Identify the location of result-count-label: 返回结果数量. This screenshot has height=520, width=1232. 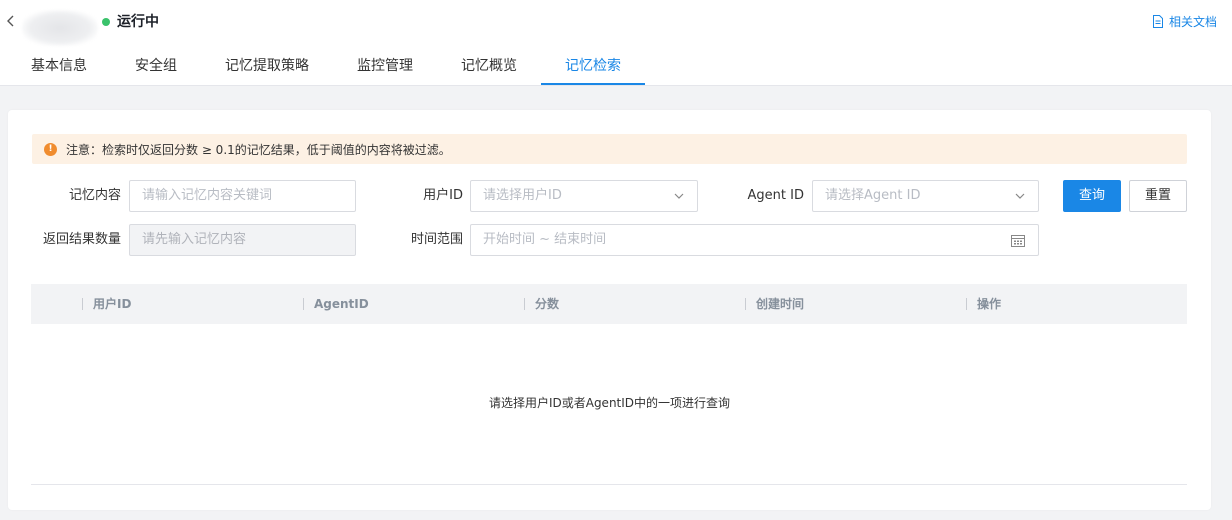
(81, 239).